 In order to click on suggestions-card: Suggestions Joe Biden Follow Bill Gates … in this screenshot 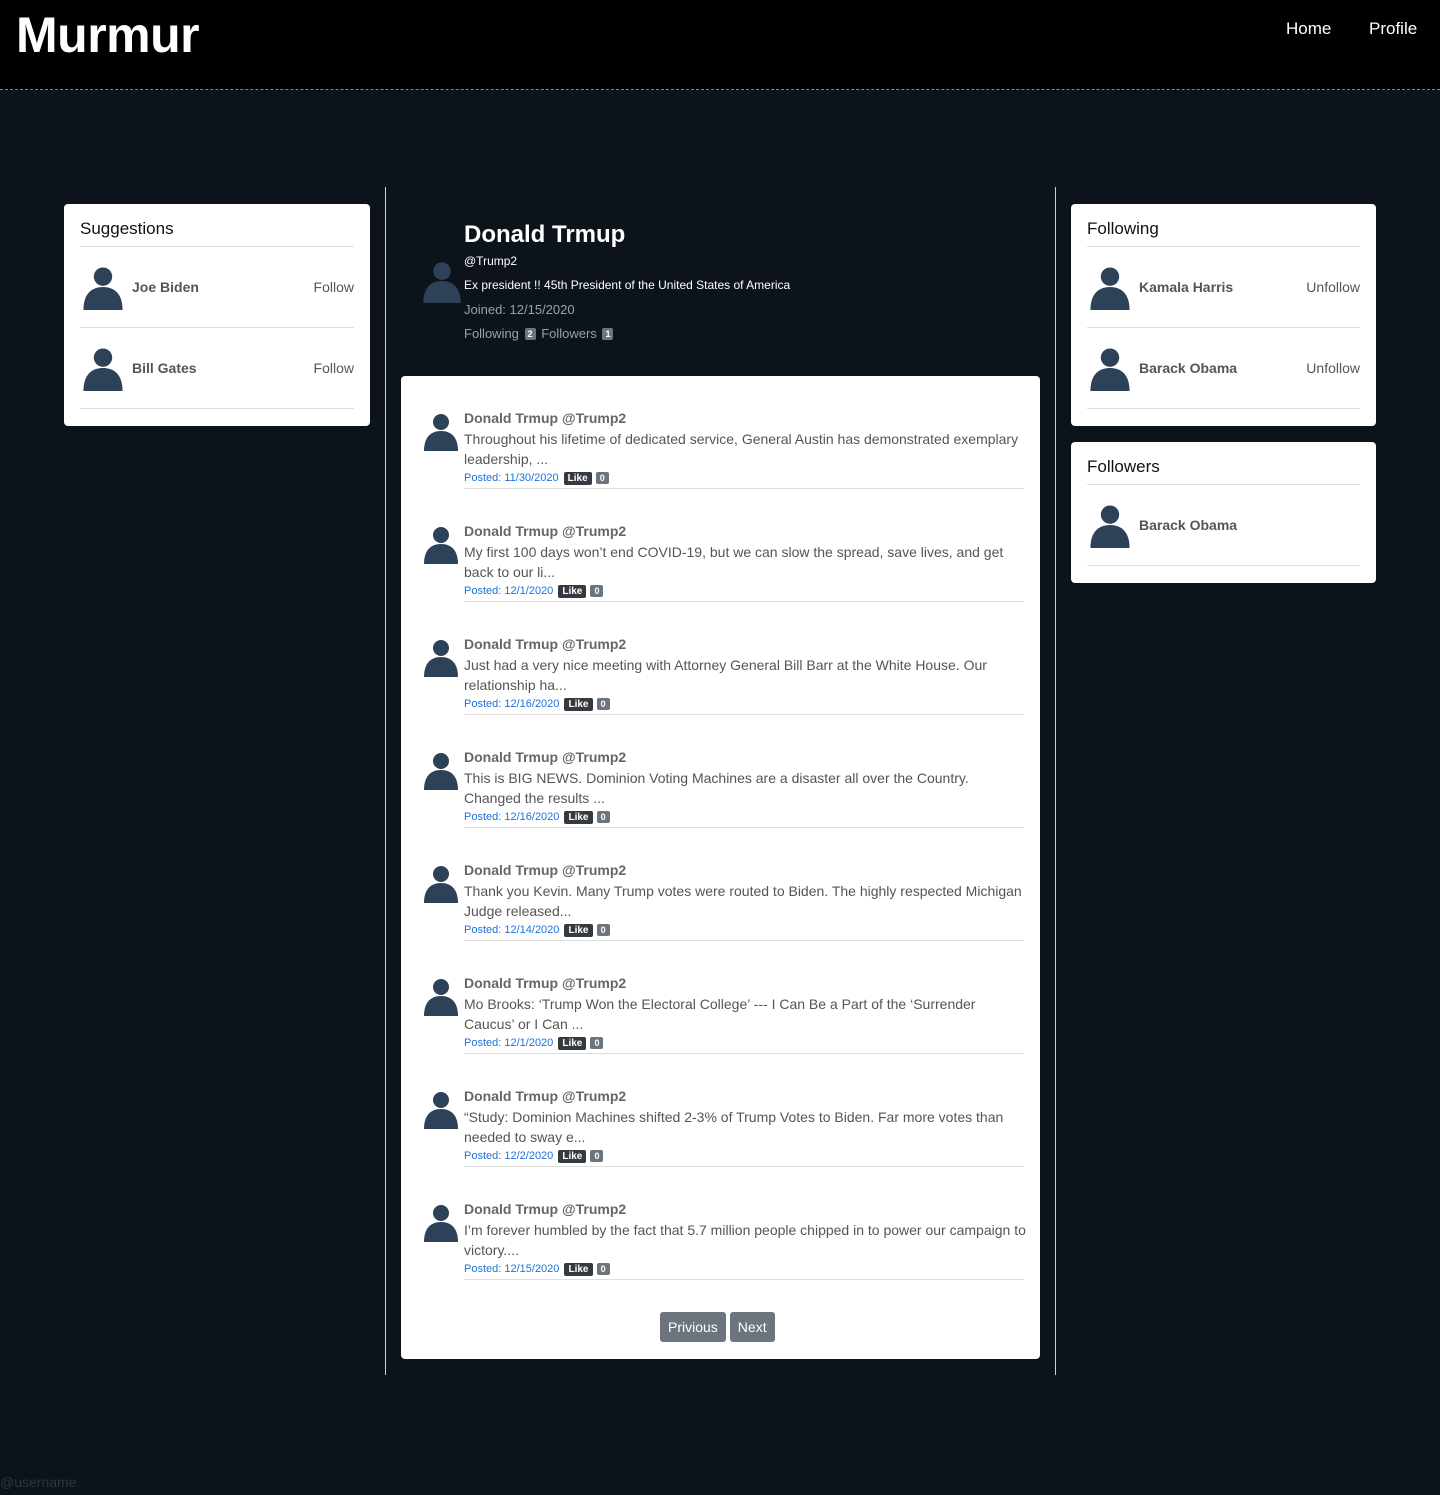, I will do `click(217, 315)`.